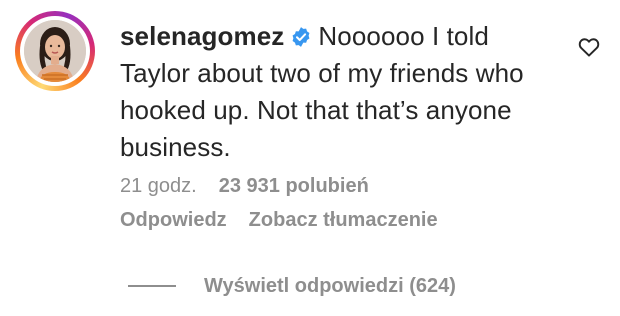  I want to click on avatar, so click(55, 51).